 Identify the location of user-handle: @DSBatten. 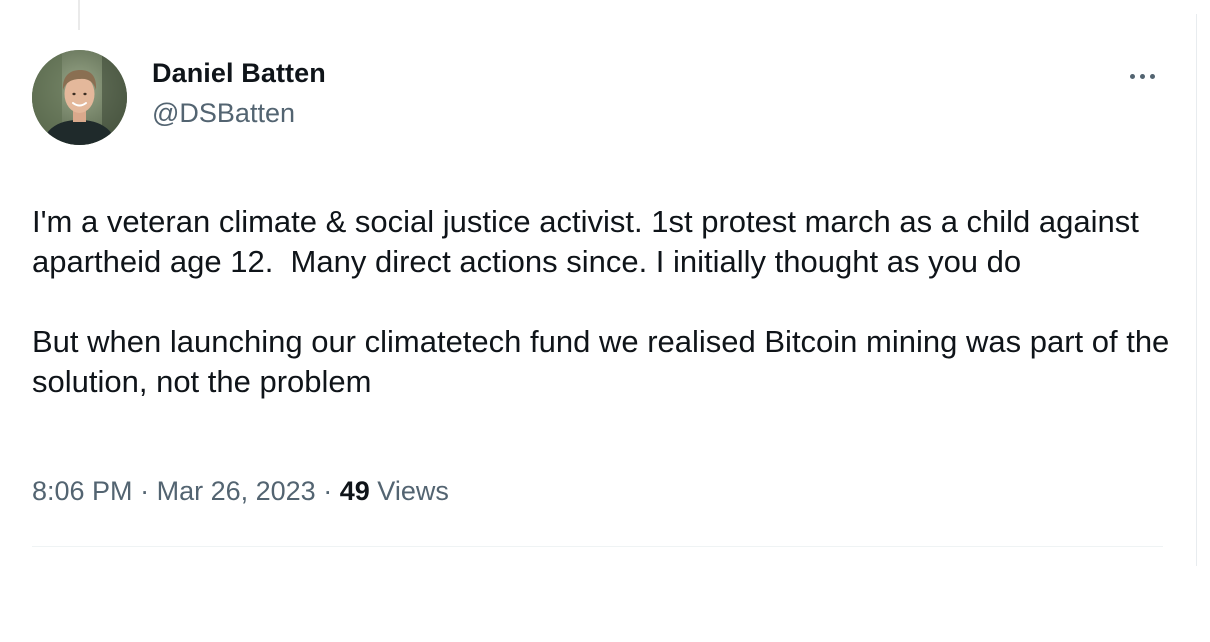
(223, 113).